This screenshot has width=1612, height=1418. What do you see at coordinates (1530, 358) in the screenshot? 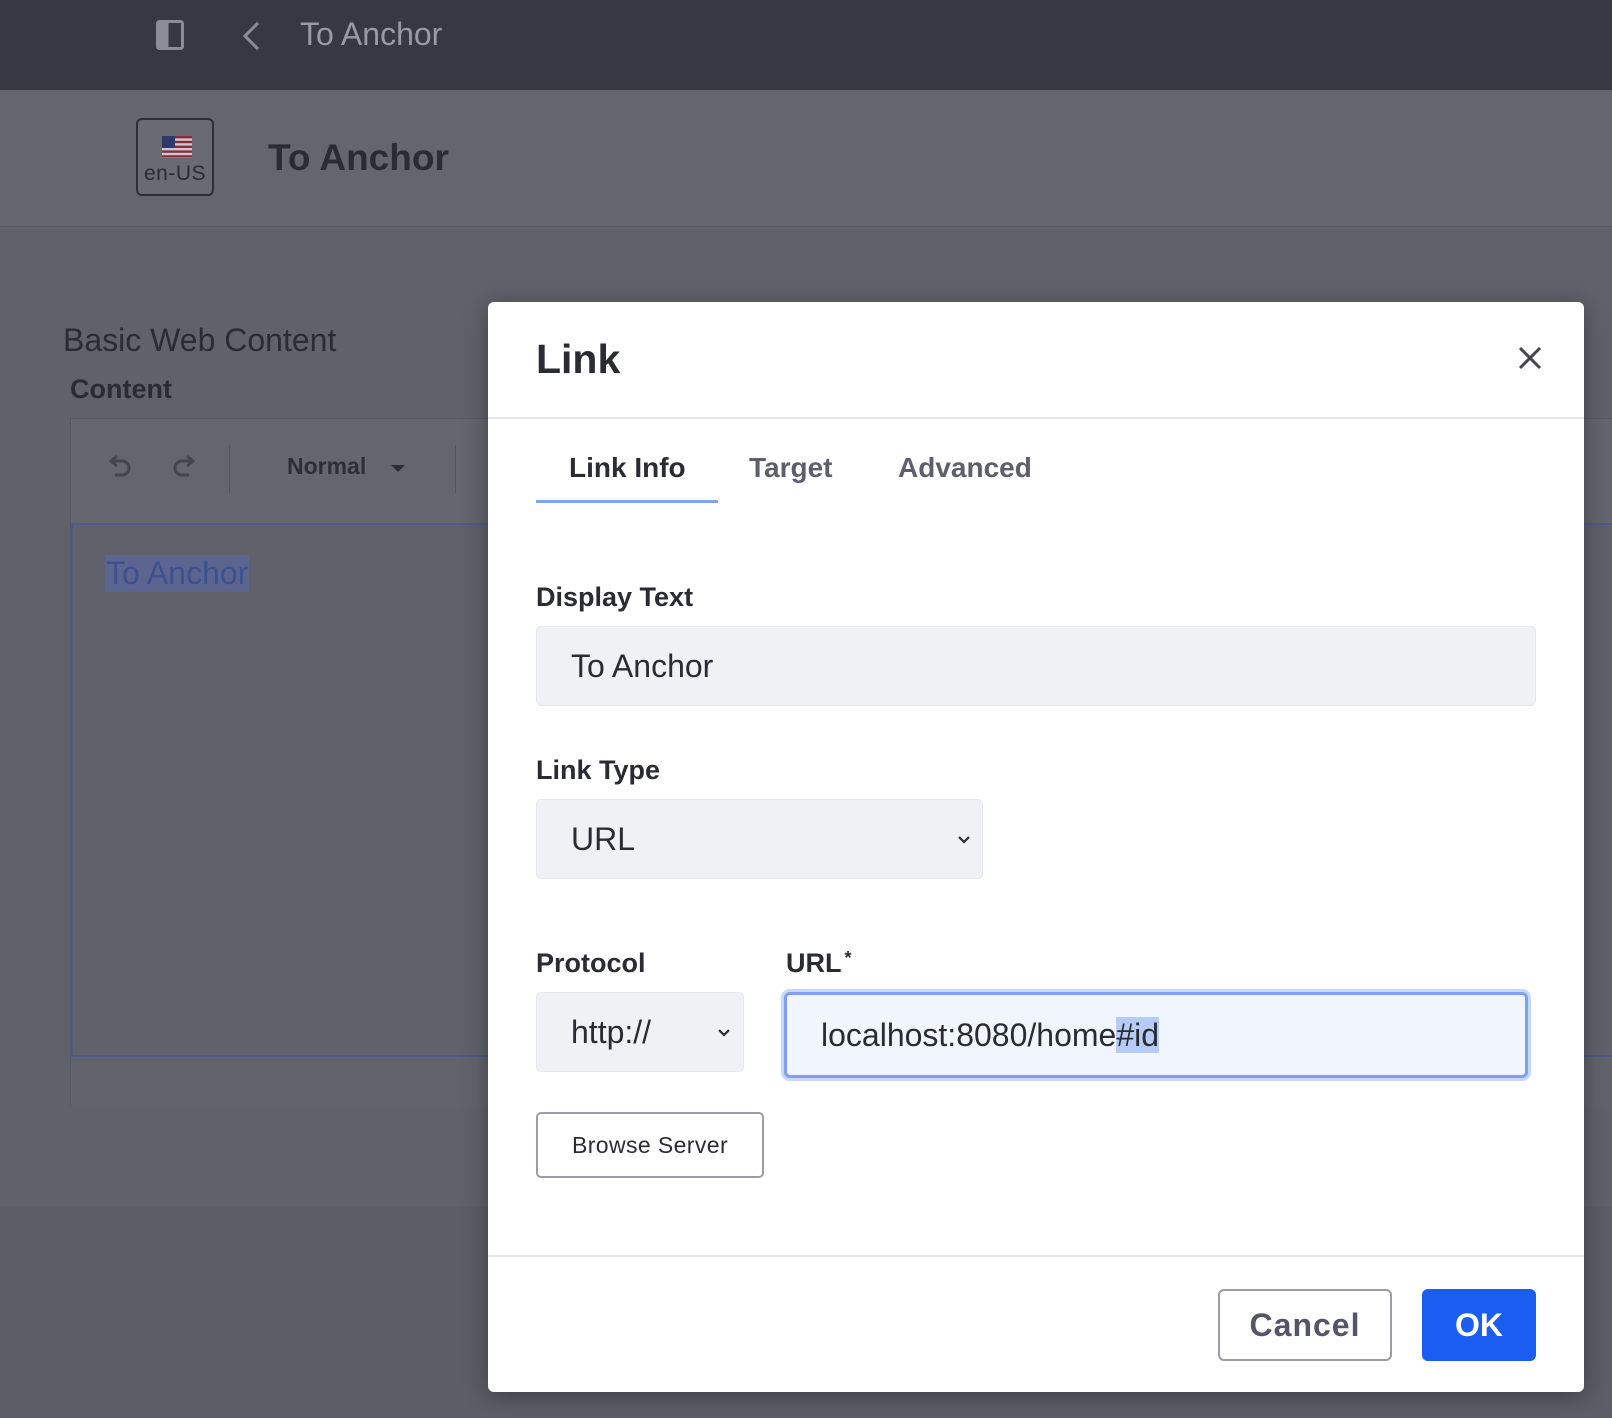
I see `close-icon` at bounding box center [1530, 358].